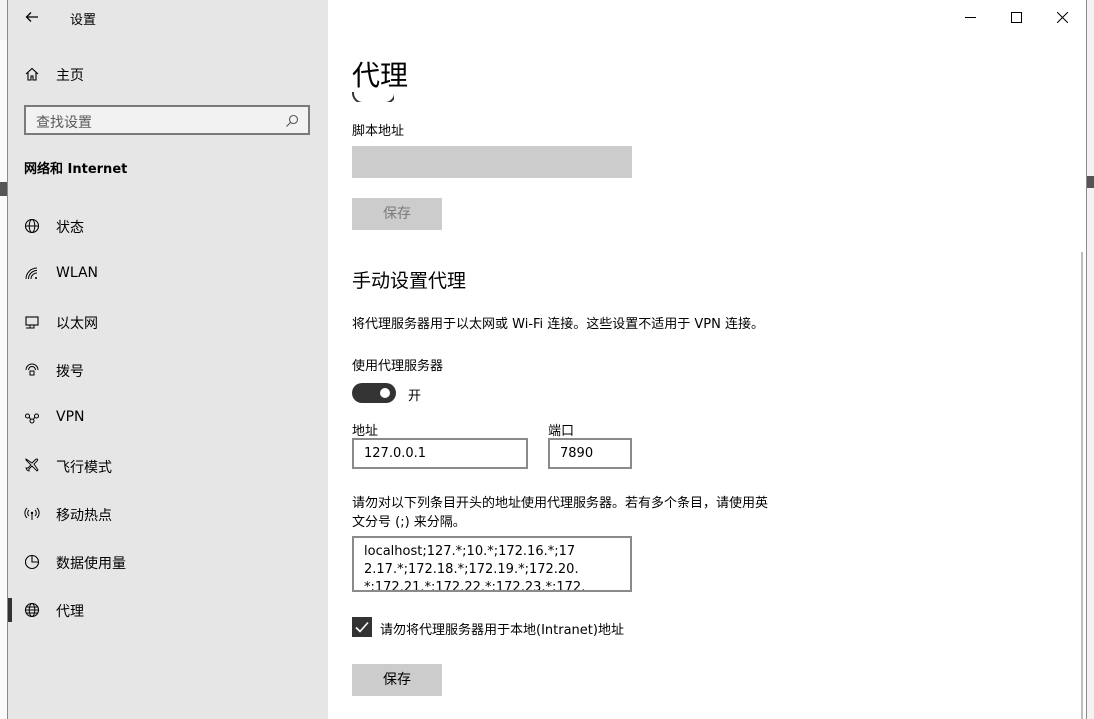 Image resolution: width=1094 pixels, height=719 pixels. Describe the element at coordinates (32, 74) in the screenshot. I see `home-icon` at that location.